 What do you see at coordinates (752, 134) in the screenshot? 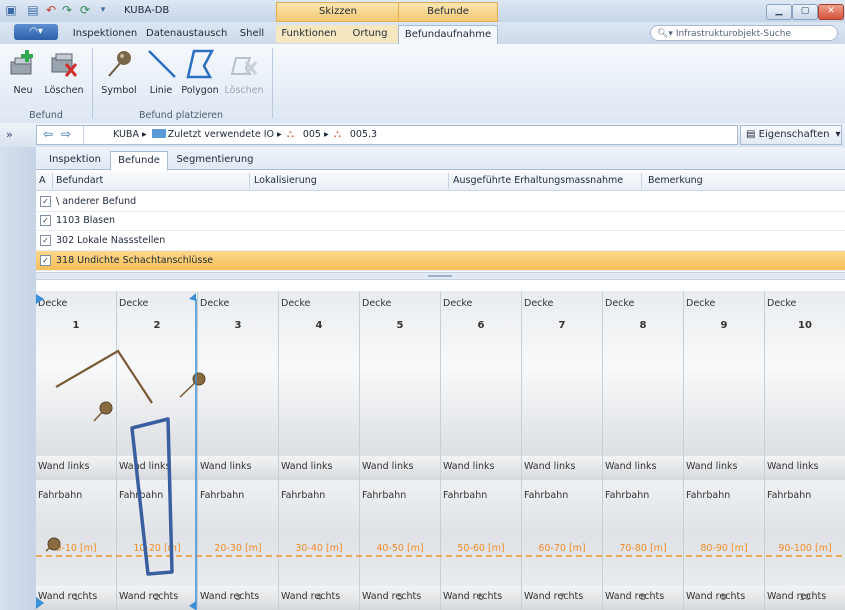
I see `properties-icon: ▤` at bounding box center [752, 134].